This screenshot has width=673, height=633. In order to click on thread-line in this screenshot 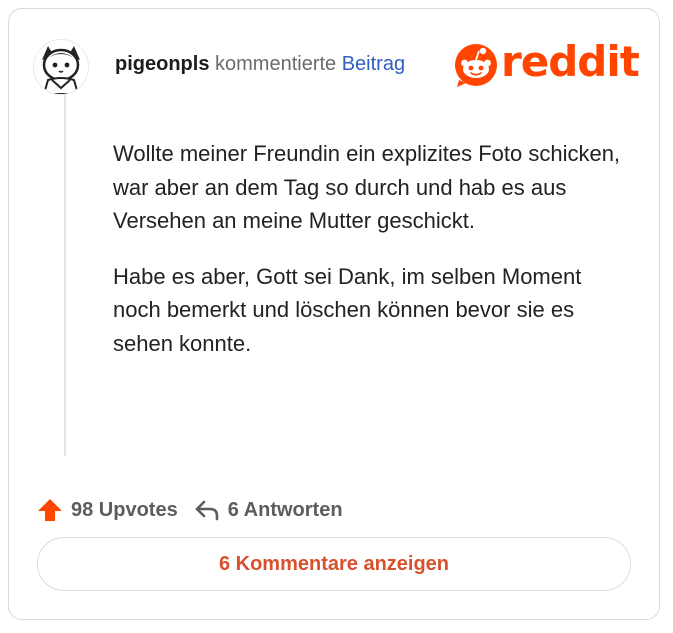, I will do `click(65, 272)`.